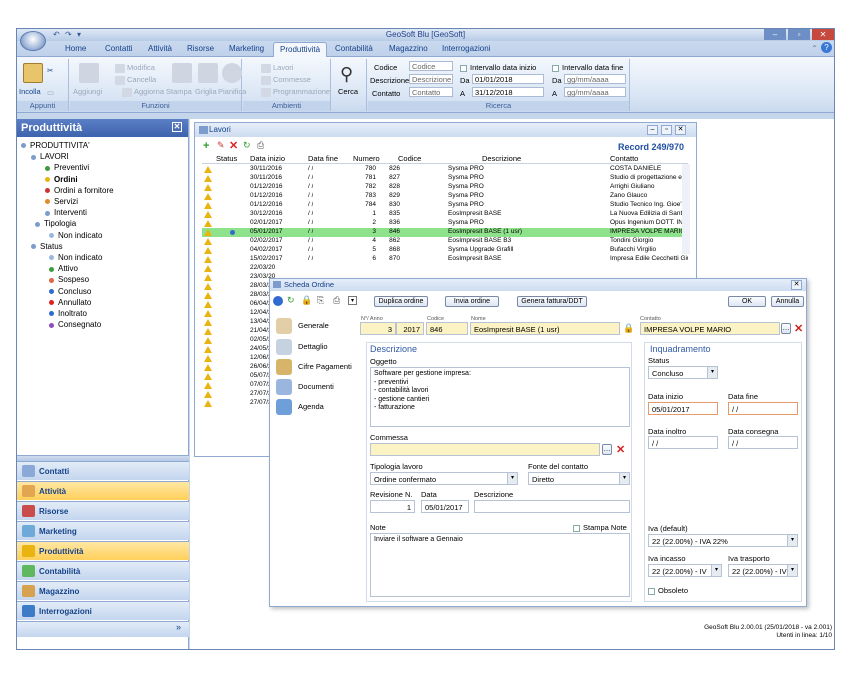  I want to click on obsoleto-checkbox: Obsoleto, so click(668, 590).